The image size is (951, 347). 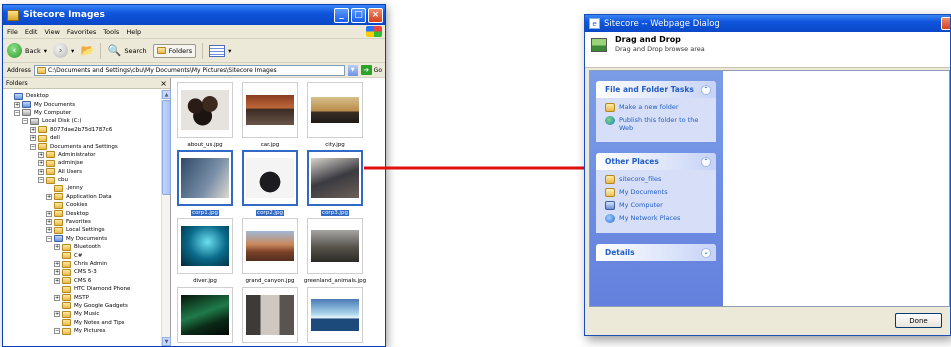 What do you see at coordinates (166, 218) in the screenshot?
I see `folder-tree-scrollbar: ▲ ▼` at bounding box center [166, 218].